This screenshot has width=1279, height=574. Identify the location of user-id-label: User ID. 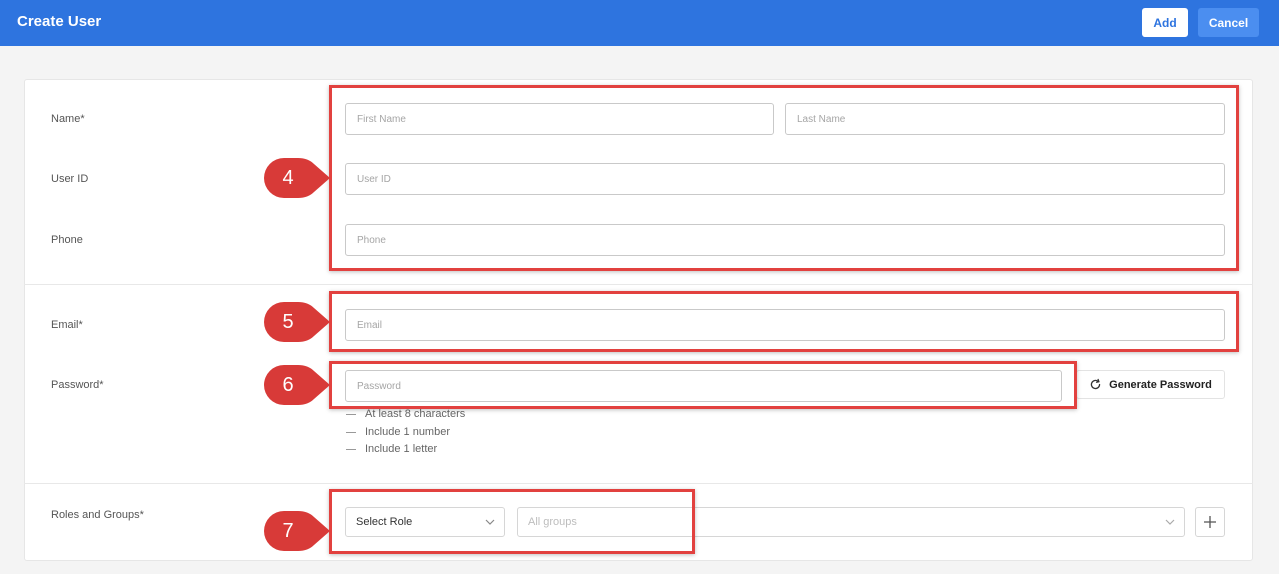
(70, 179).